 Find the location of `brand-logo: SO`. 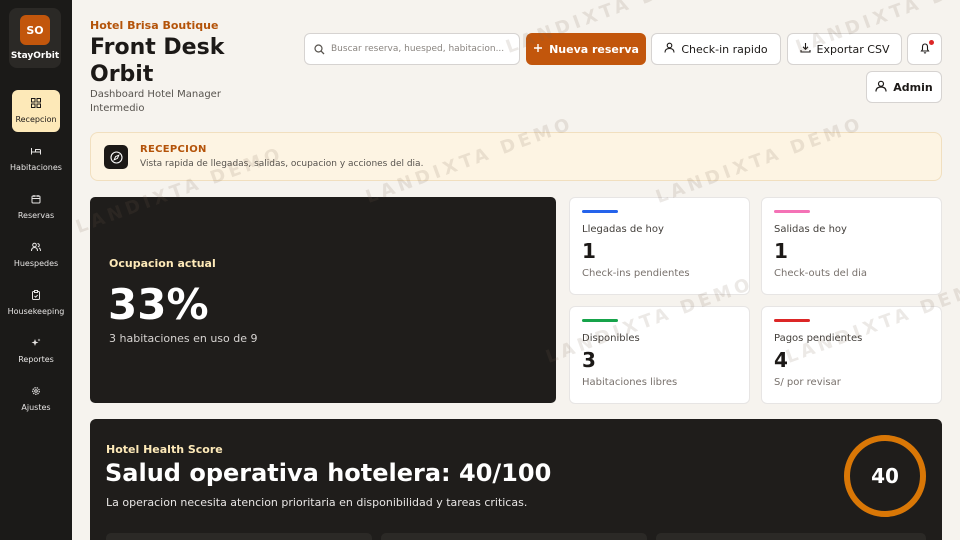

brand-logo: SO is located at coordinates (35, 30).